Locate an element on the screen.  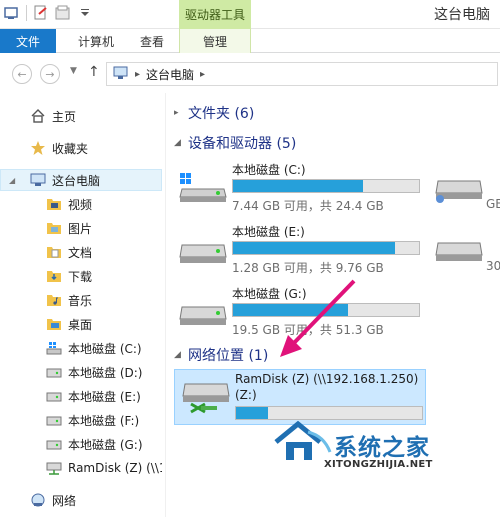
drive-free-space: GB is located at coordinates (493, 204).